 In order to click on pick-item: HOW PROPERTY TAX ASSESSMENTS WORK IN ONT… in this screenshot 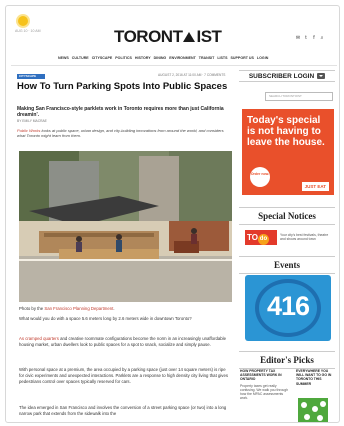, I will do `click(265, 384)`.